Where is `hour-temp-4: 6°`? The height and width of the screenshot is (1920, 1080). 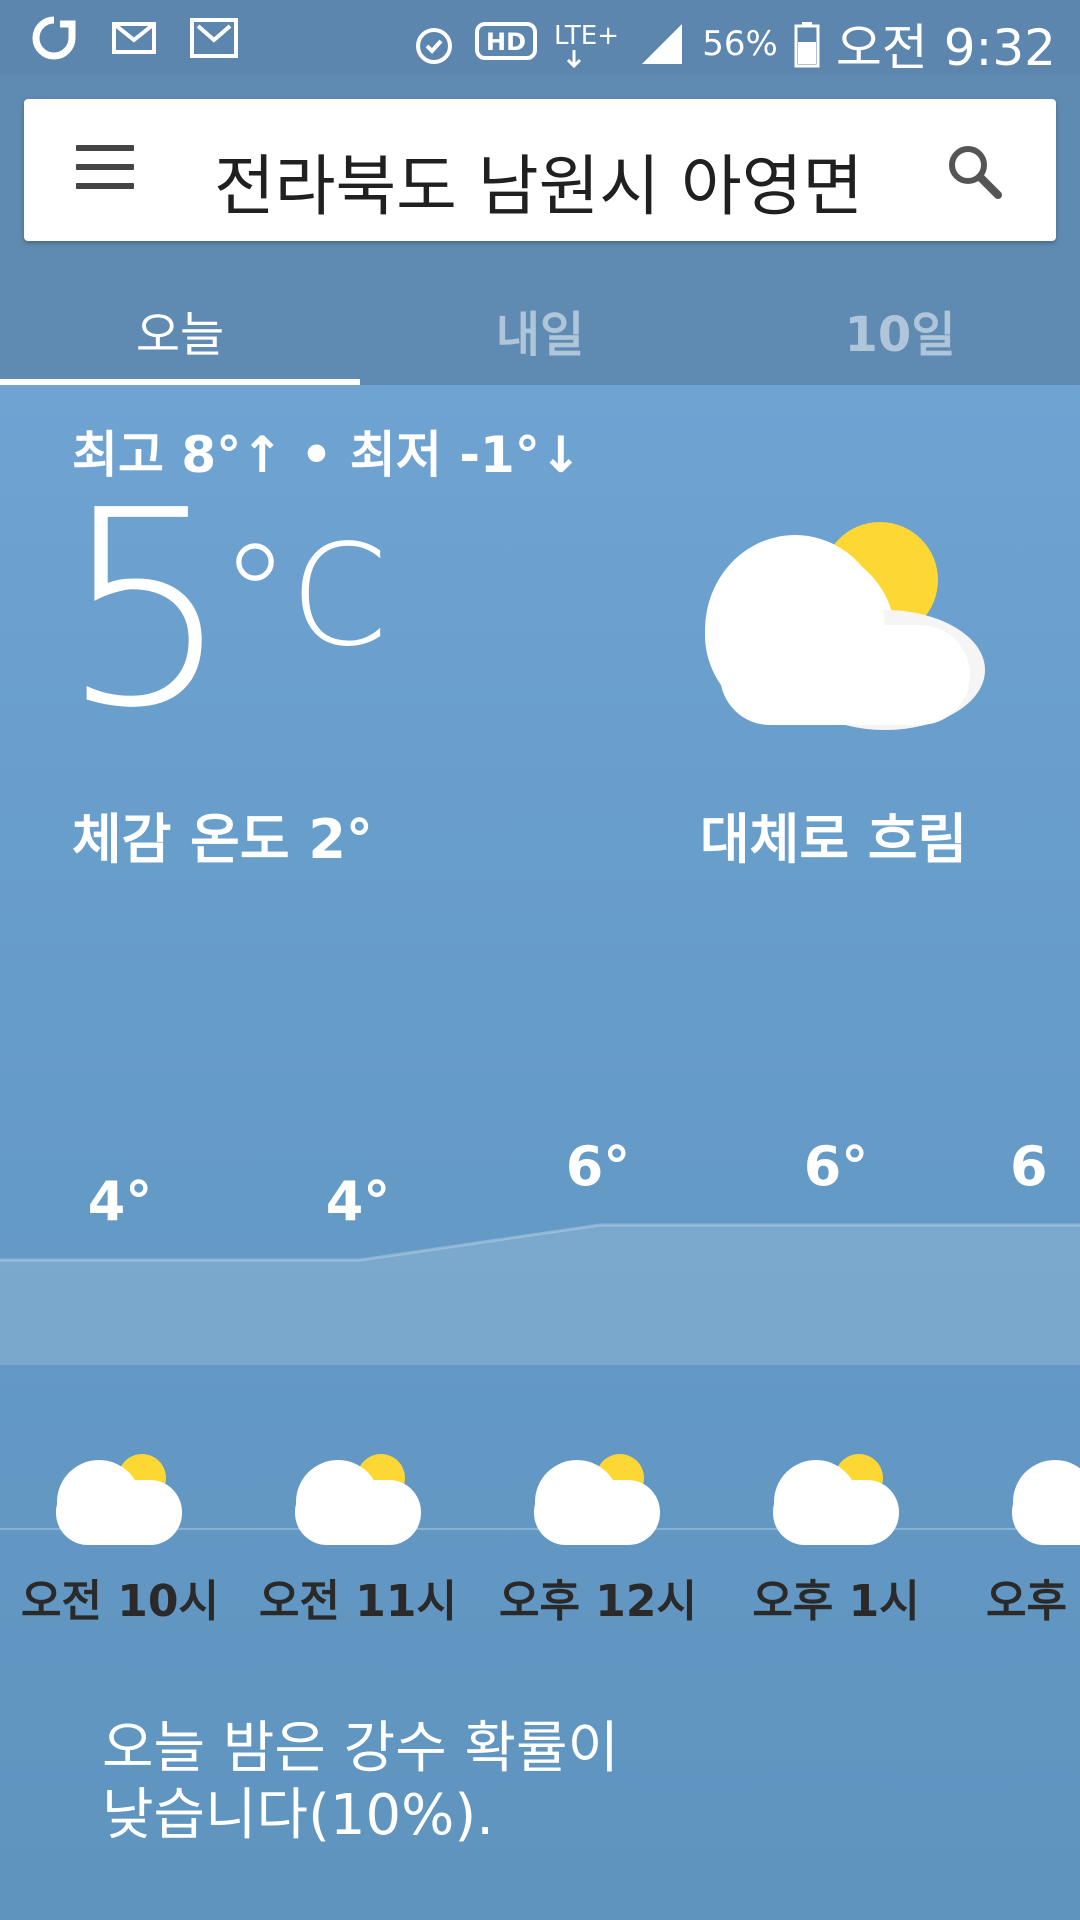 hour-temp-4: 6° is located at coordinates (836, 1166).